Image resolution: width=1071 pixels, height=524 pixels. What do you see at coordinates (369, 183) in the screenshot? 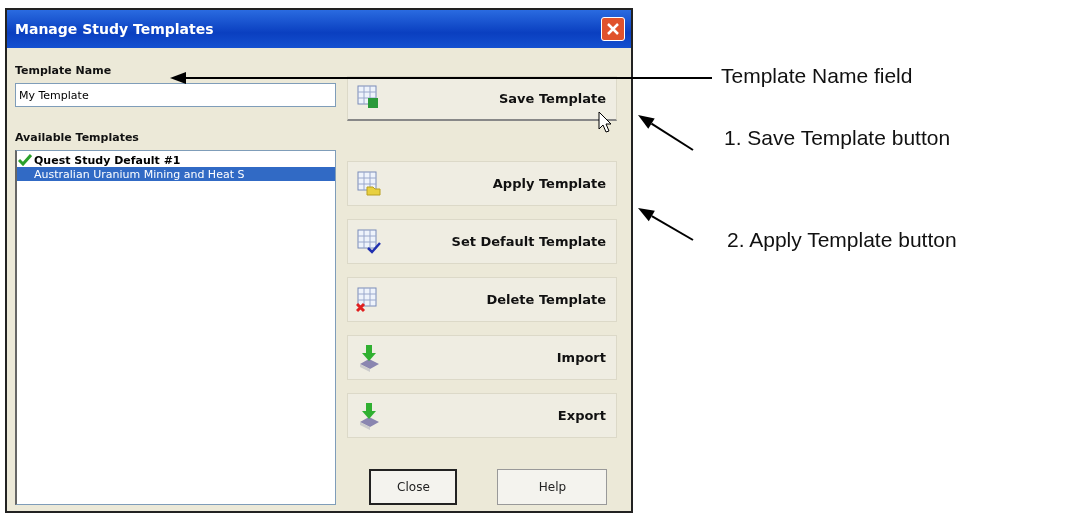
I see `table-folder-icon` at bounding box center [369, 183].